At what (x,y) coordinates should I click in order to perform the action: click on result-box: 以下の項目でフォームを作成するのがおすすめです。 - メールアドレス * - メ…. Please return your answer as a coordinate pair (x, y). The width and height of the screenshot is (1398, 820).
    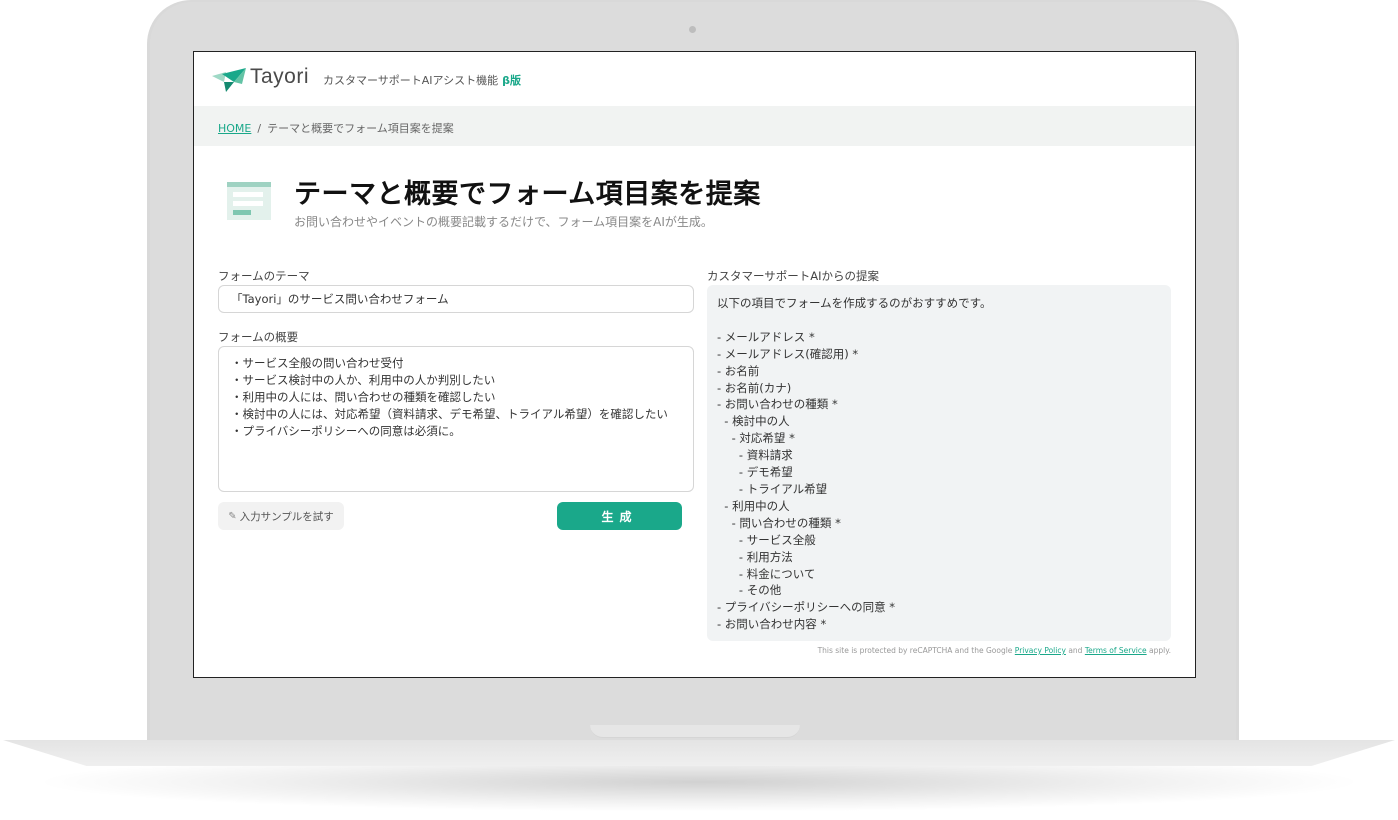
    Looking at the image, I should click on (939, 463).